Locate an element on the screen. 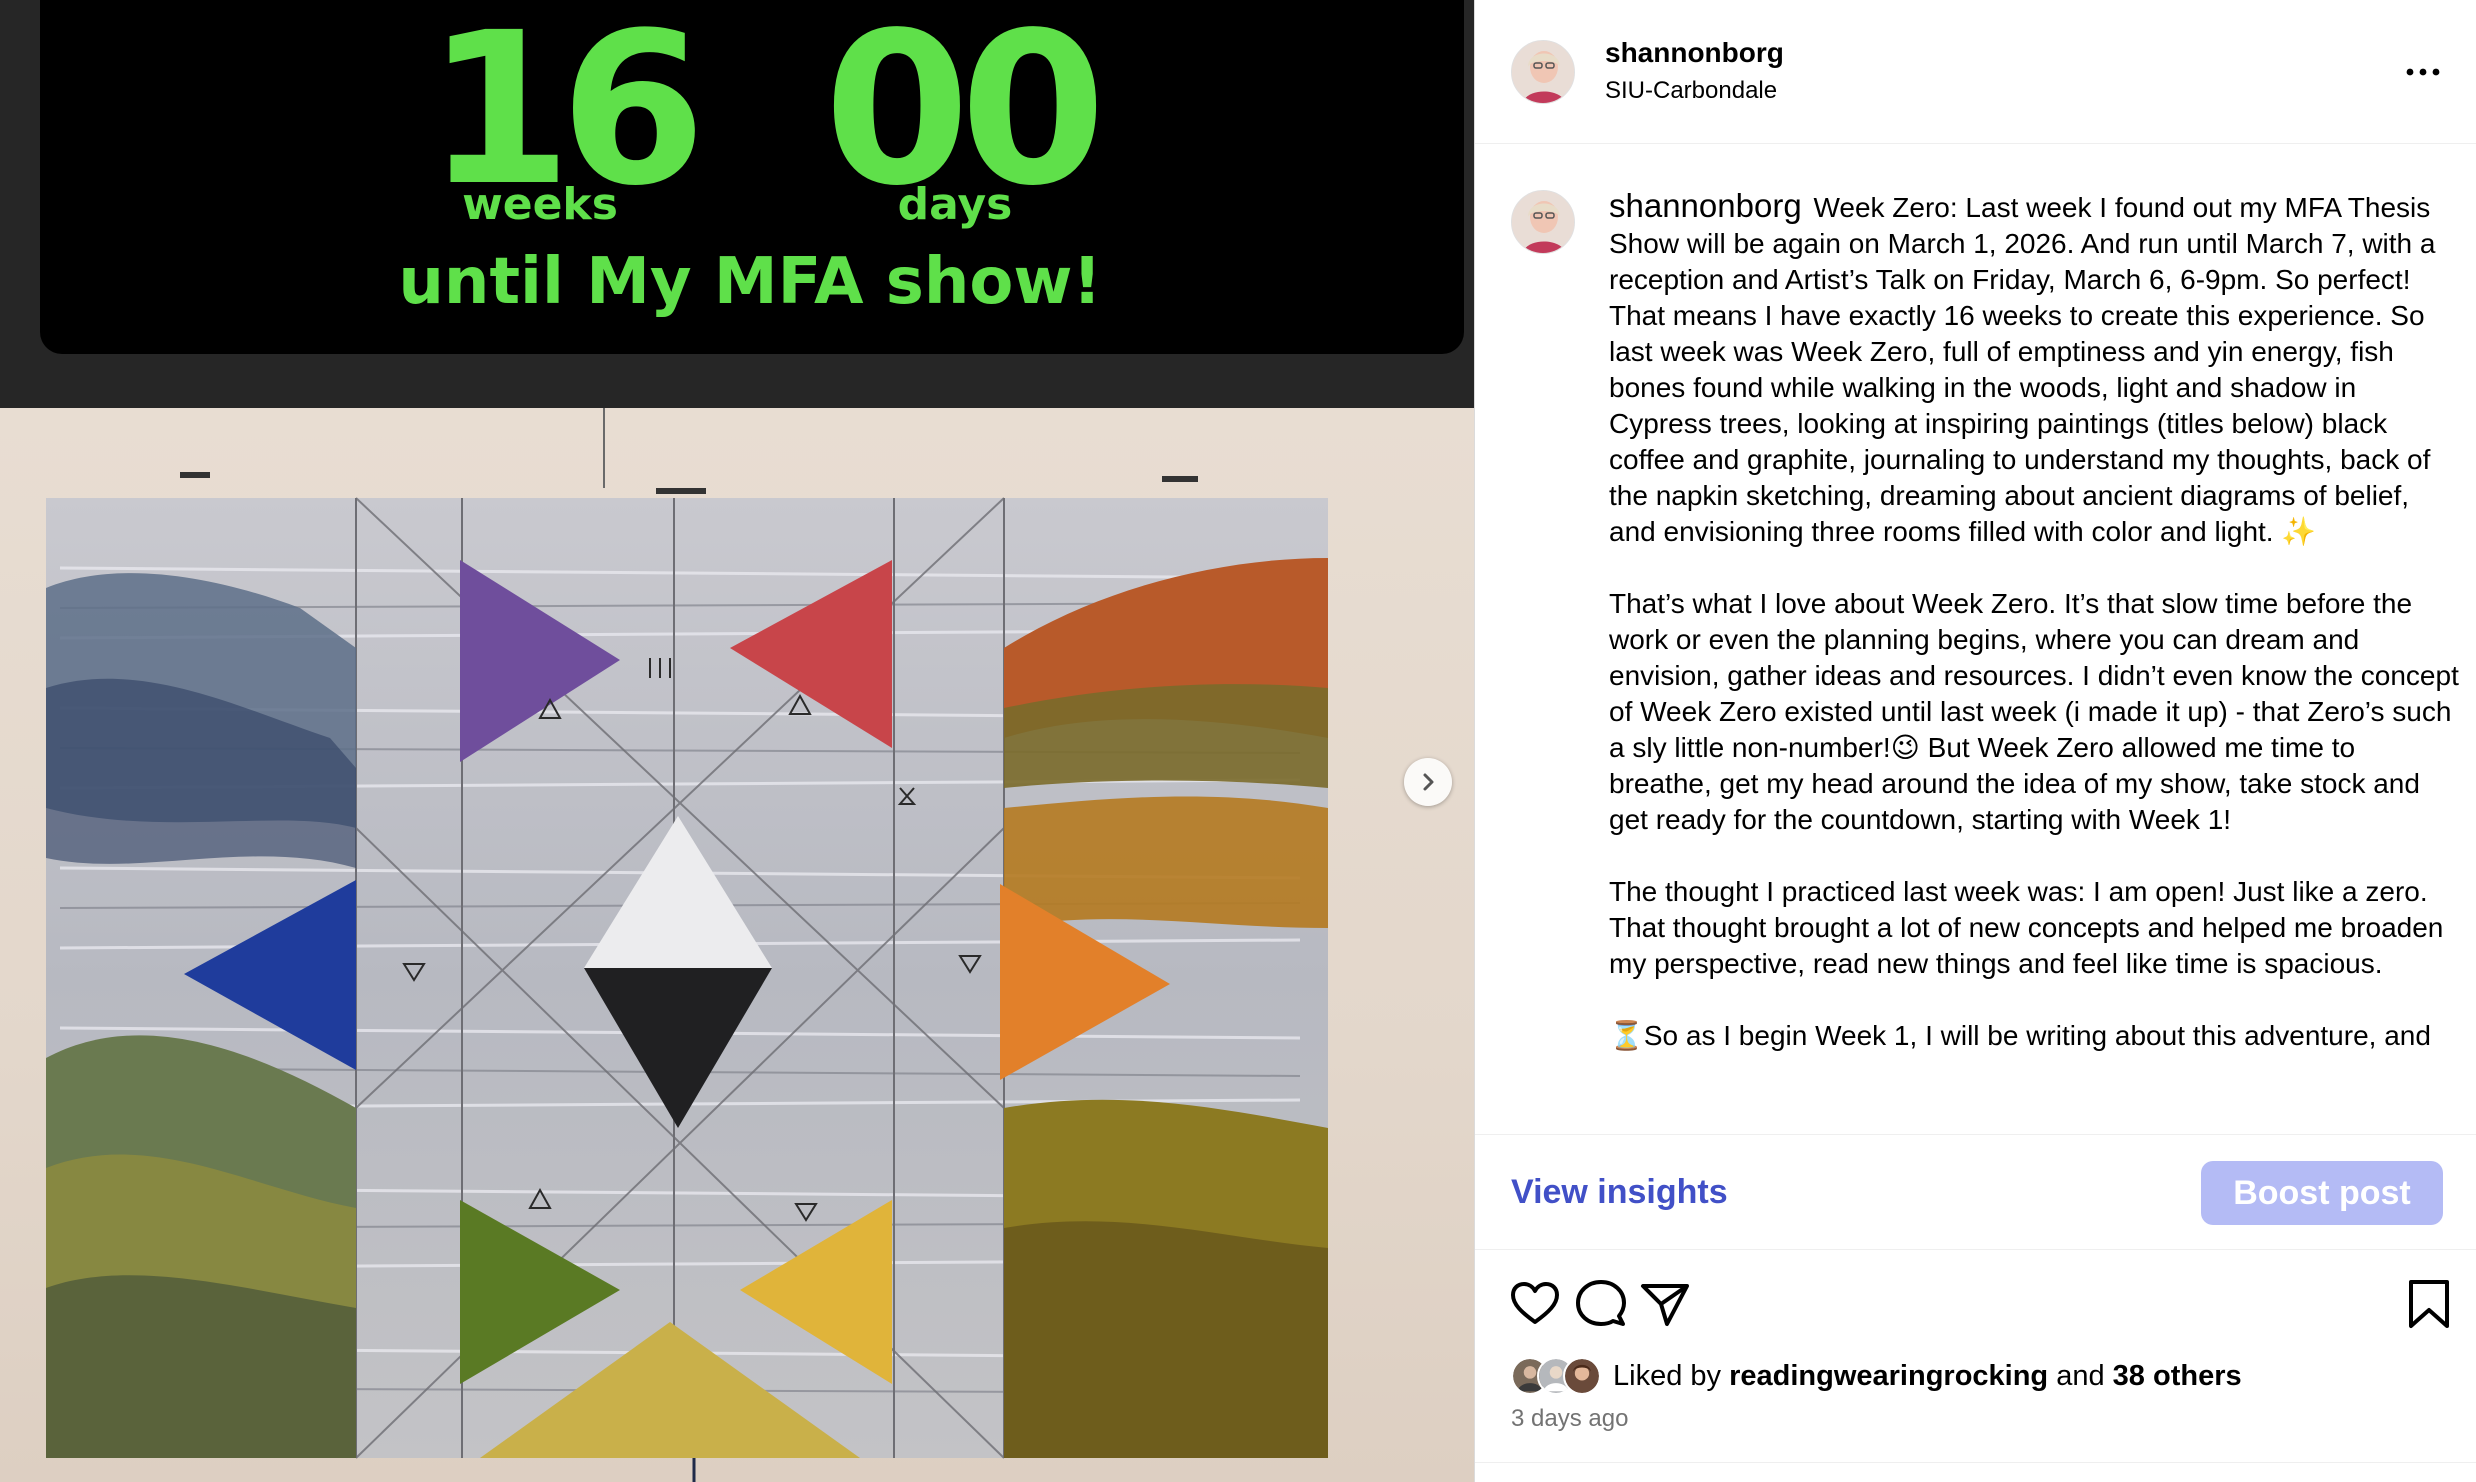 Image resolution: width=2476 pixels, height=1482 pixels. countdown-days-label: days is located at coordinates (955, 204).